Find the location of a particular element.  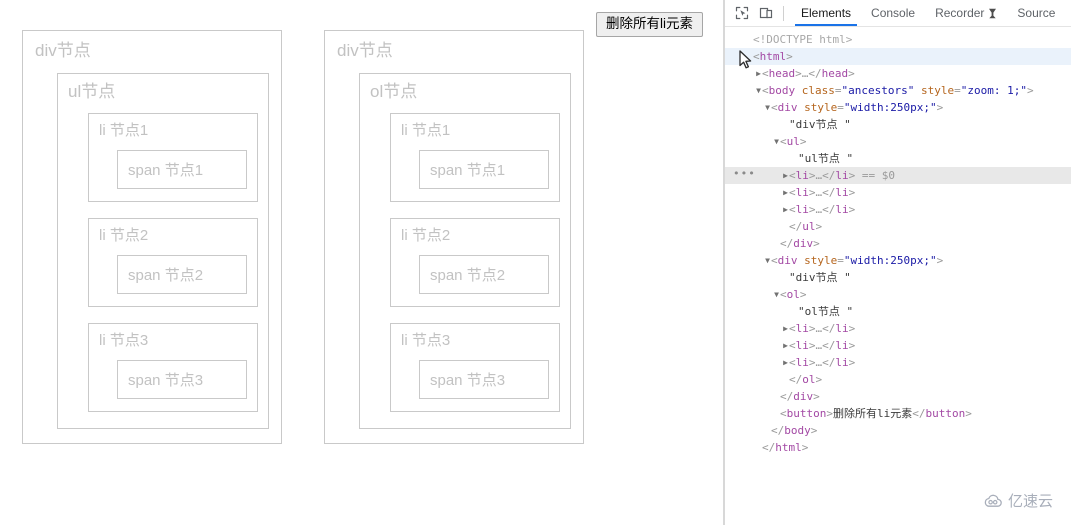

tab-recorder: Recorder is located at coordinates (966, 13).